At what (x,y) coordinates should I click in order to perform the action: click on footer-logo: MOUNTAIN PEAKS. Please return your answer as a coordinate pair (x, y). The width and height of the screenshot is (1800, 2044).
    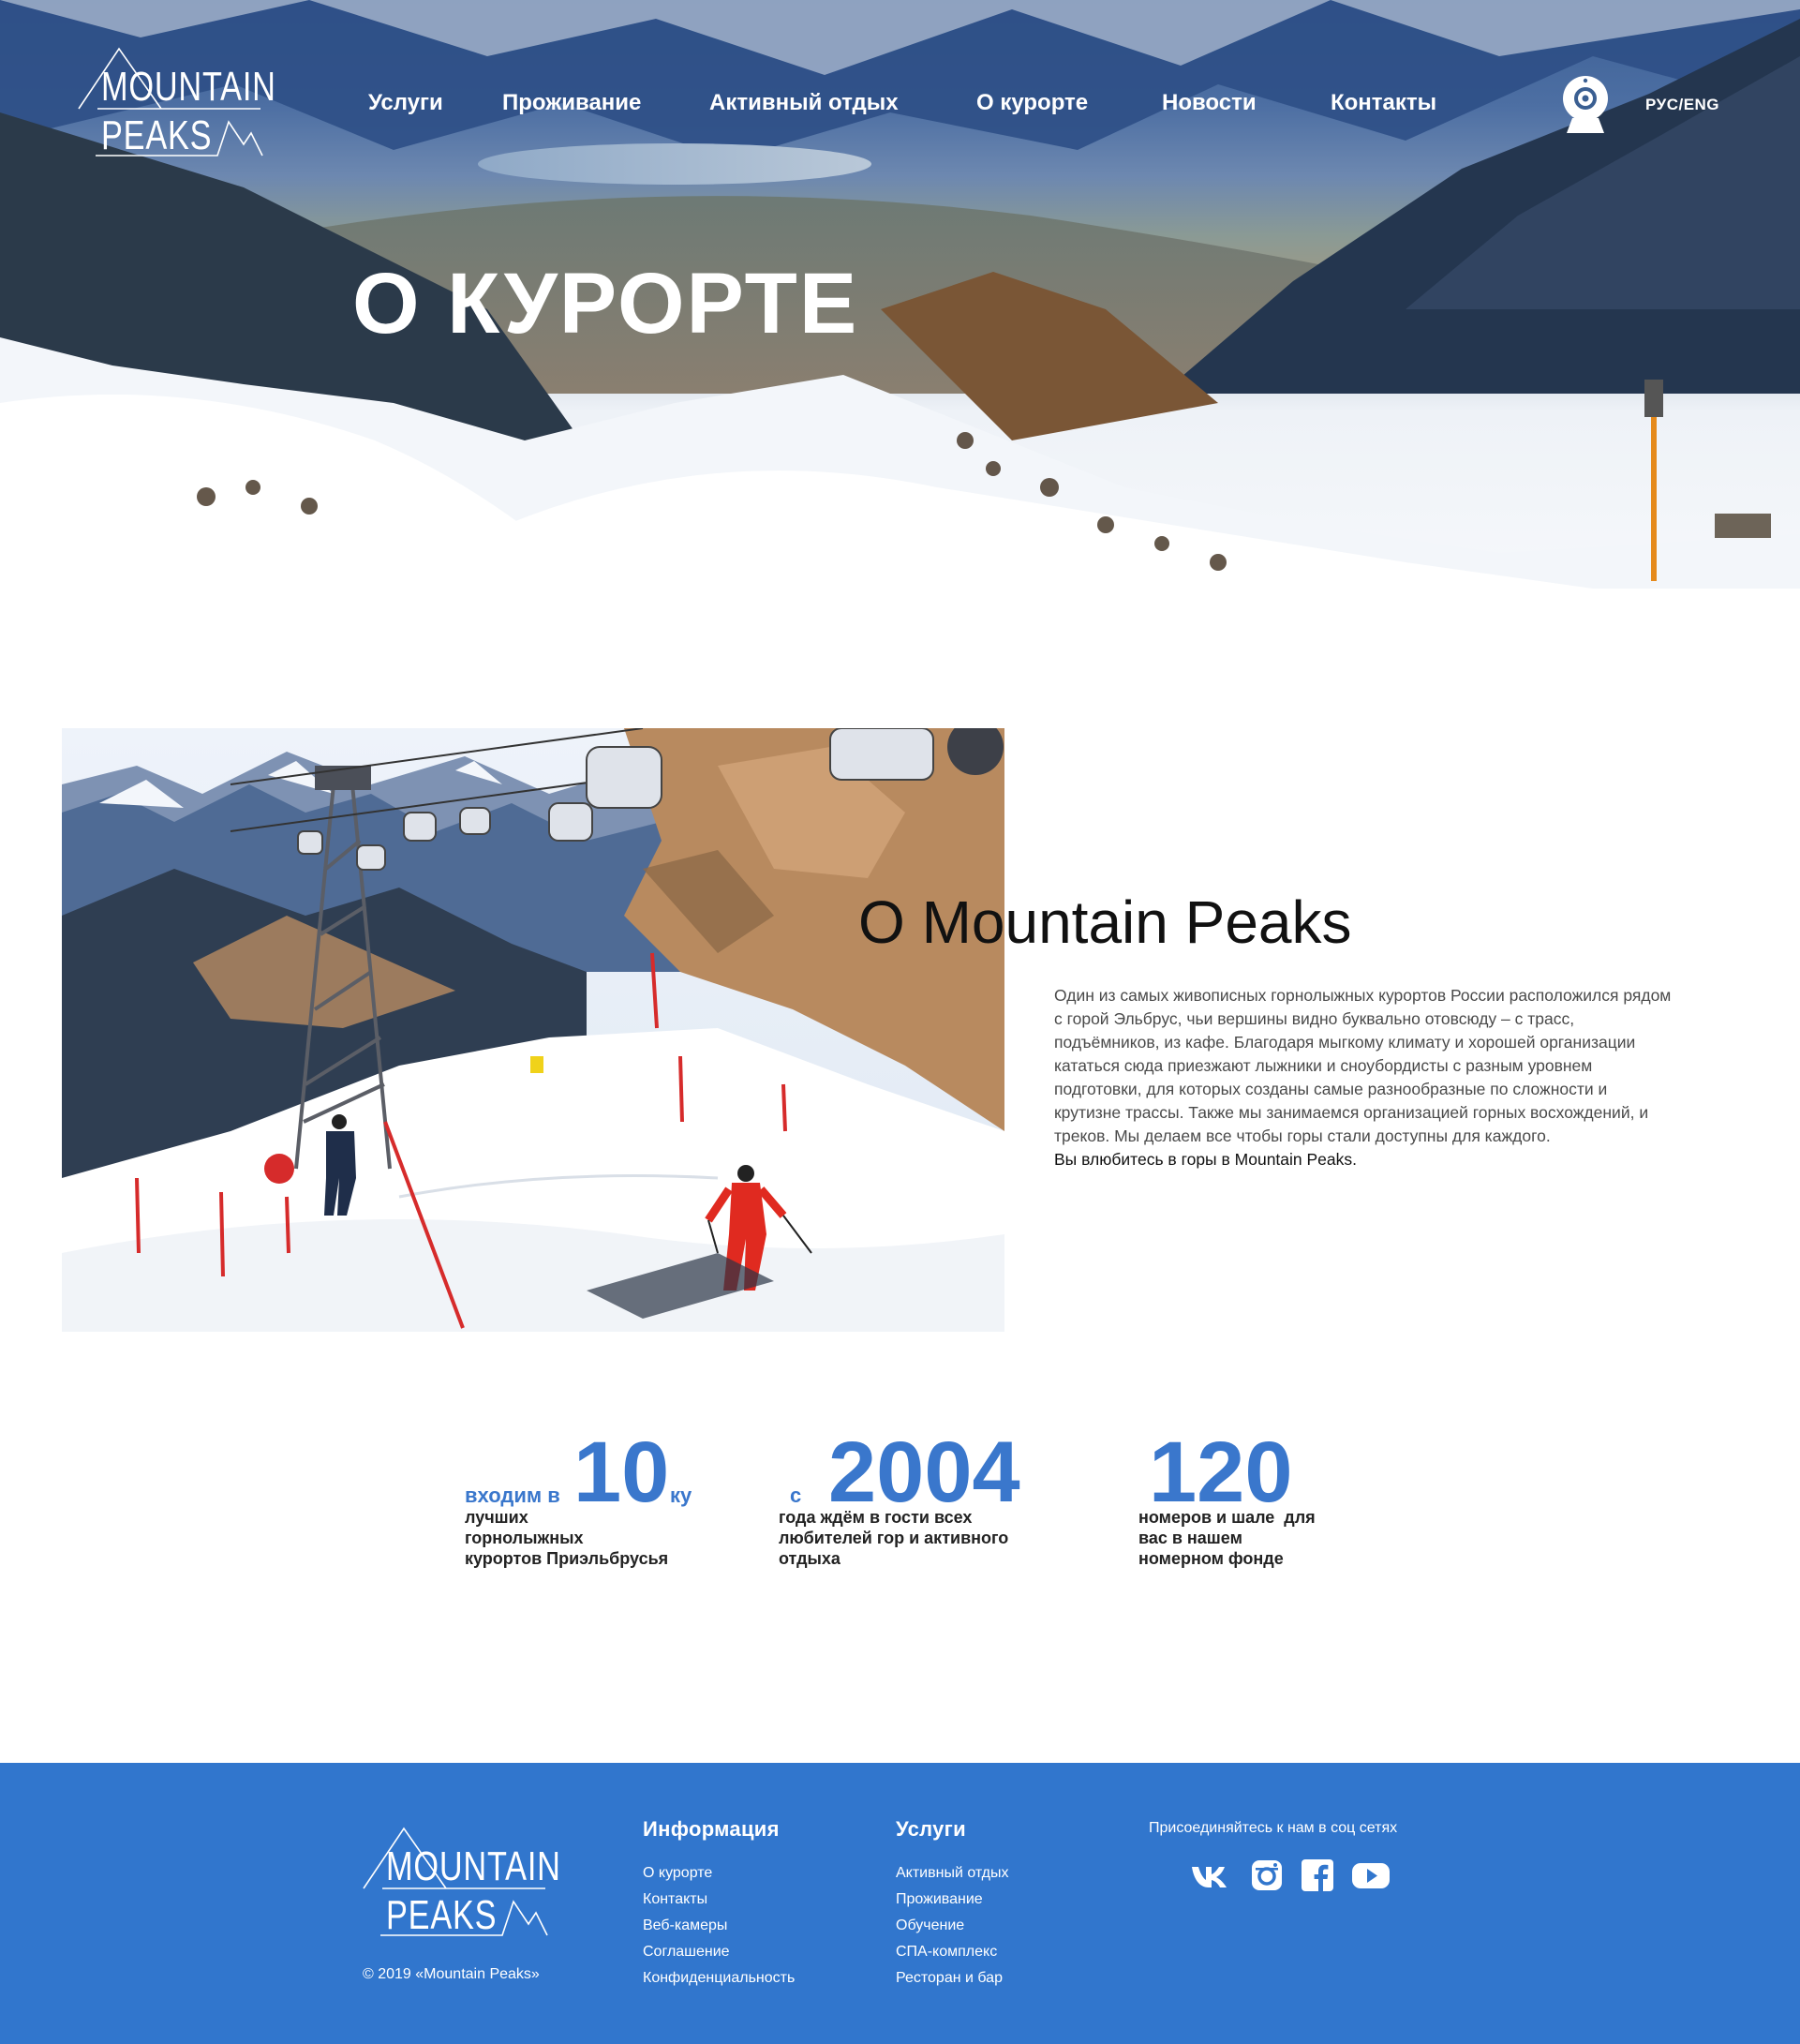
    Looking at the image, I should click on (461, 1883).